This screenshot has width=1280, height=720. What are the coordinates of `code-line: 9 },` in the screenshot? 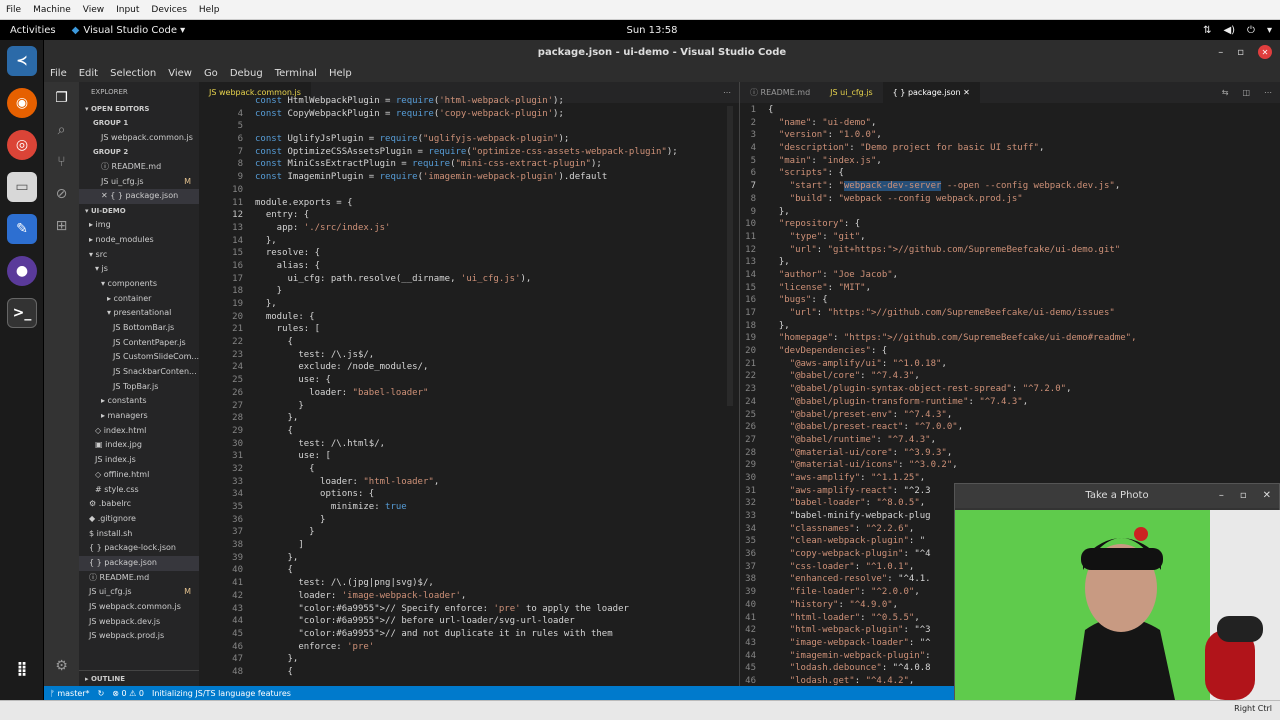 It's located at (1010, 212).